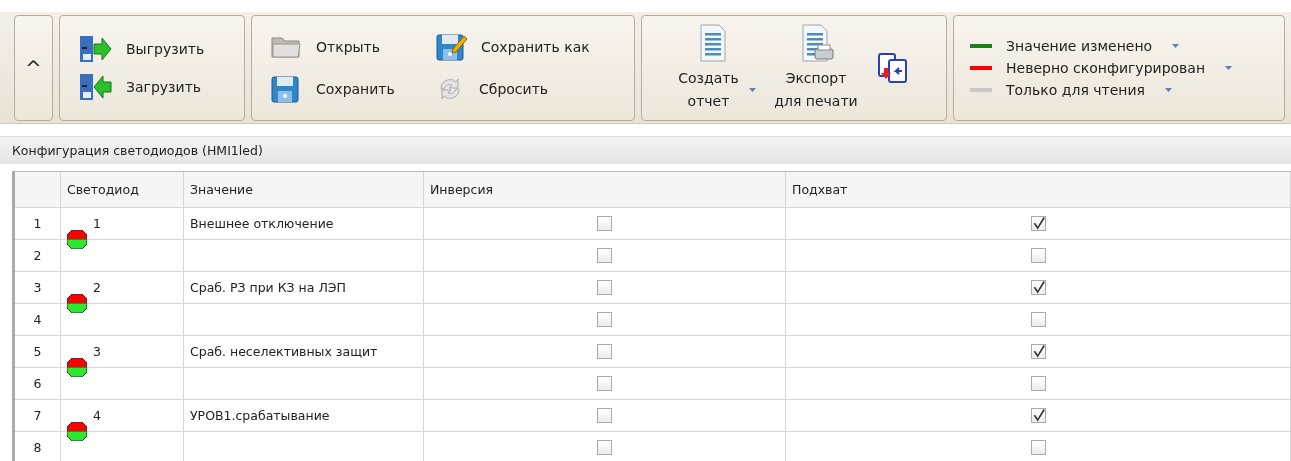  I want to click on import-arrow-icon, so click(95, 87).